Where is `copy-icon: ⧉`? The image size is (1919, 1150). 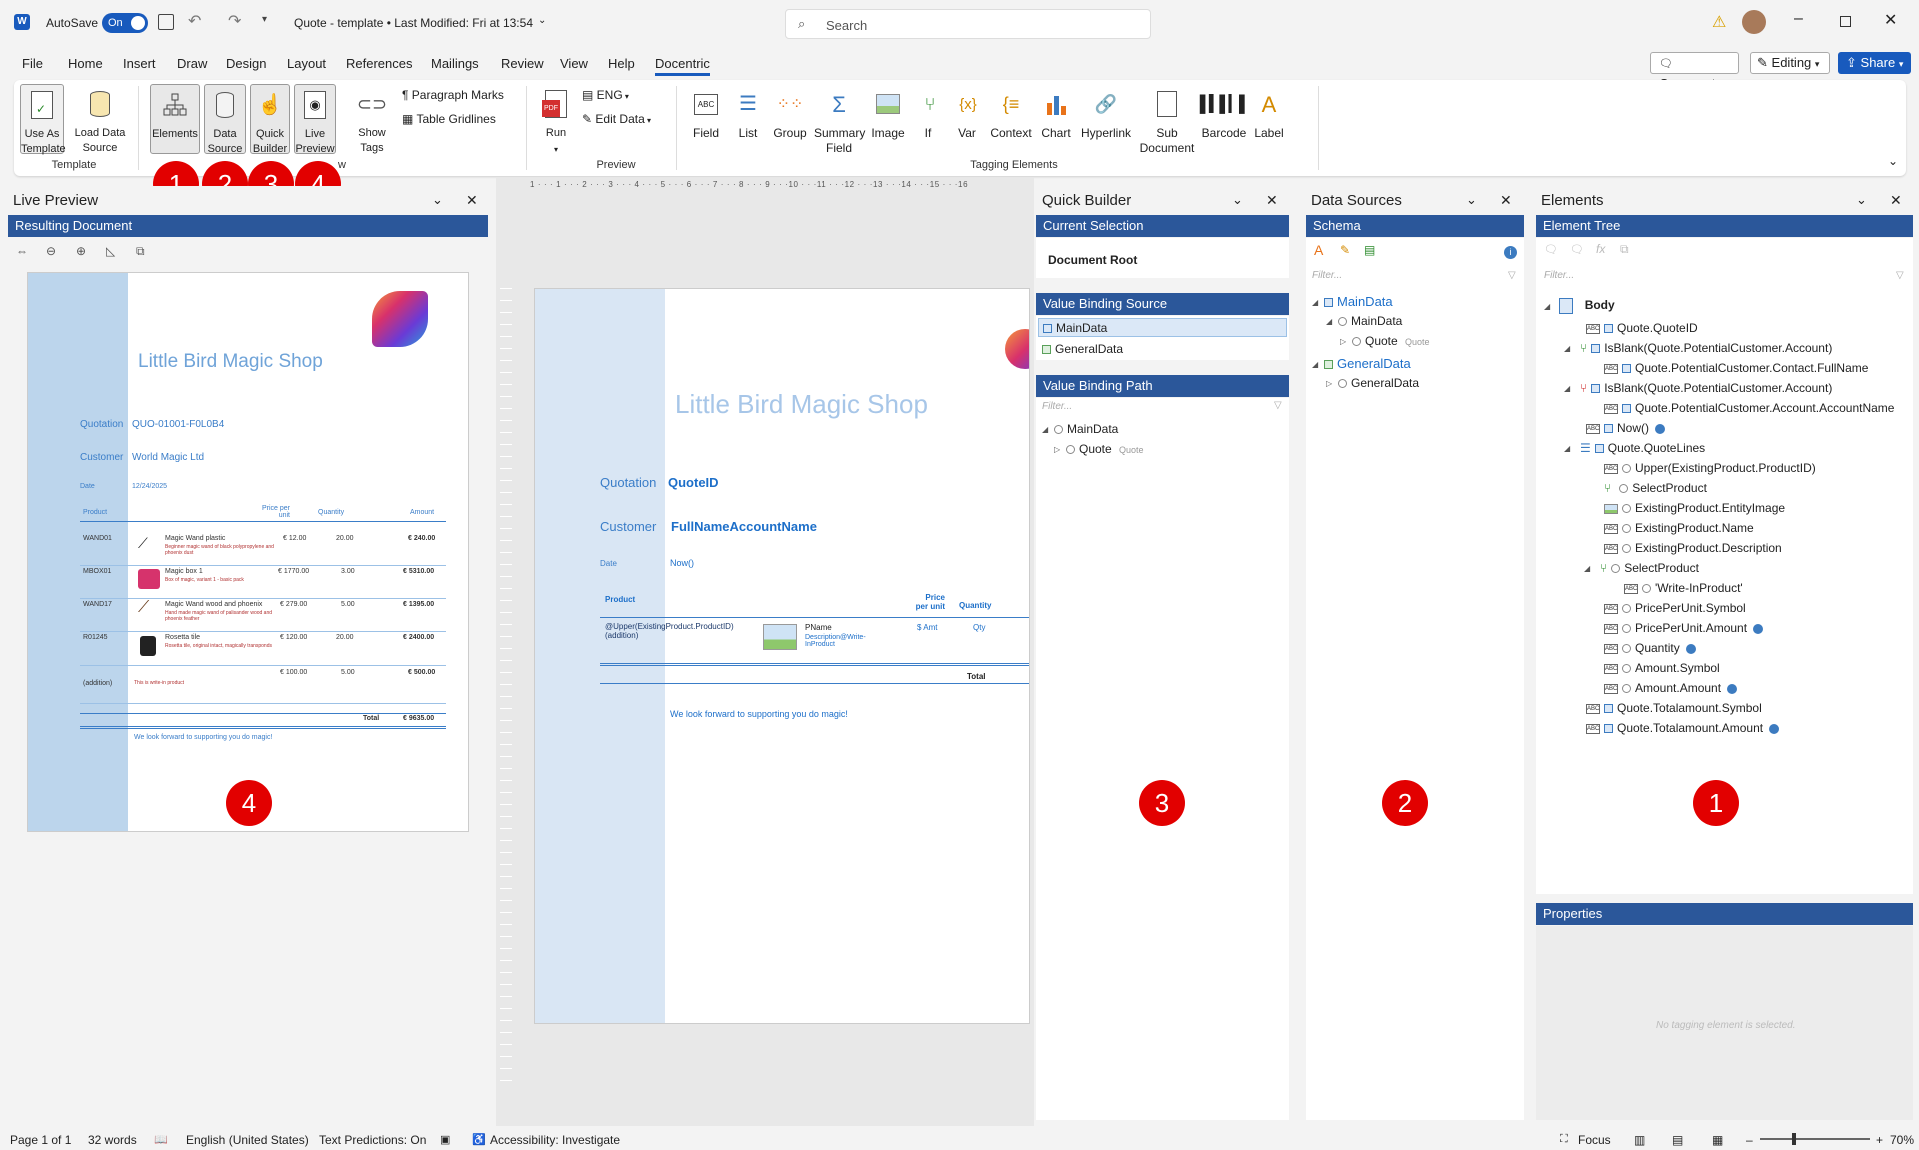 copy-icon: ⧉ is located at coordinates (1624, 249).